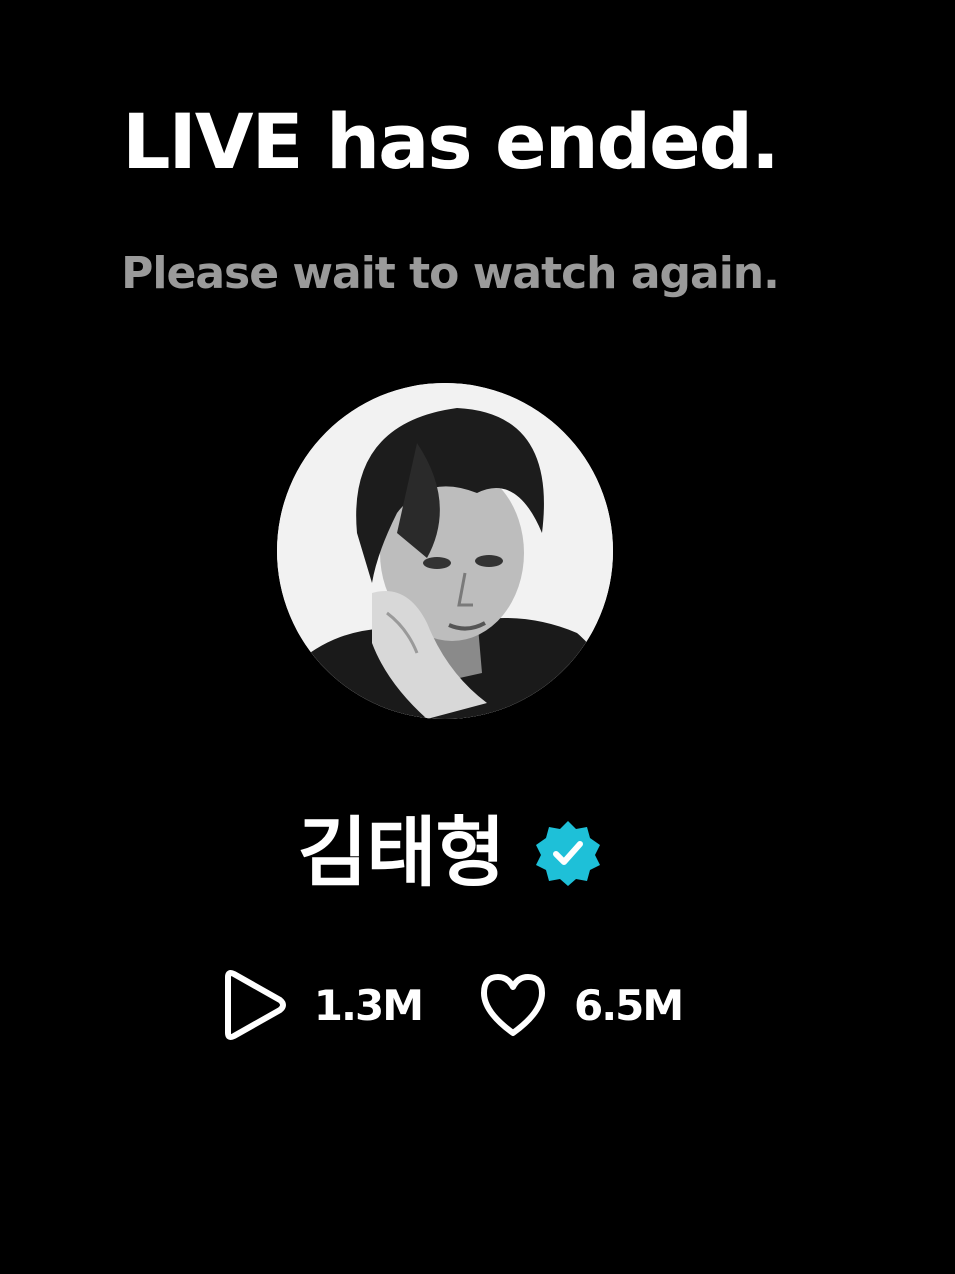  Describe the element at coordinates (568, 853) in the screenshot. I see `verified-badge-icon` at that location.